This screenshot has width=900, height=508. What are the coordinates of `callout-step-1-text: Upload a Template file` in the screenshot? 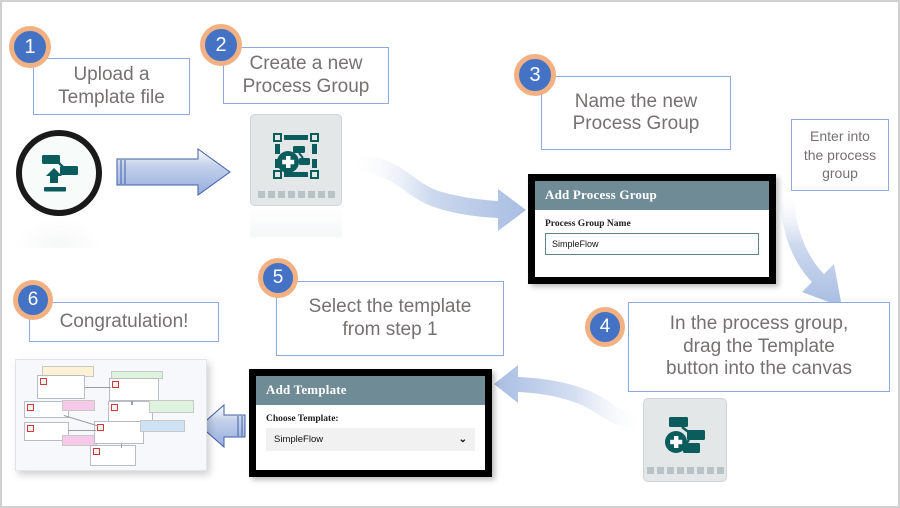 It's located at (111, 86).